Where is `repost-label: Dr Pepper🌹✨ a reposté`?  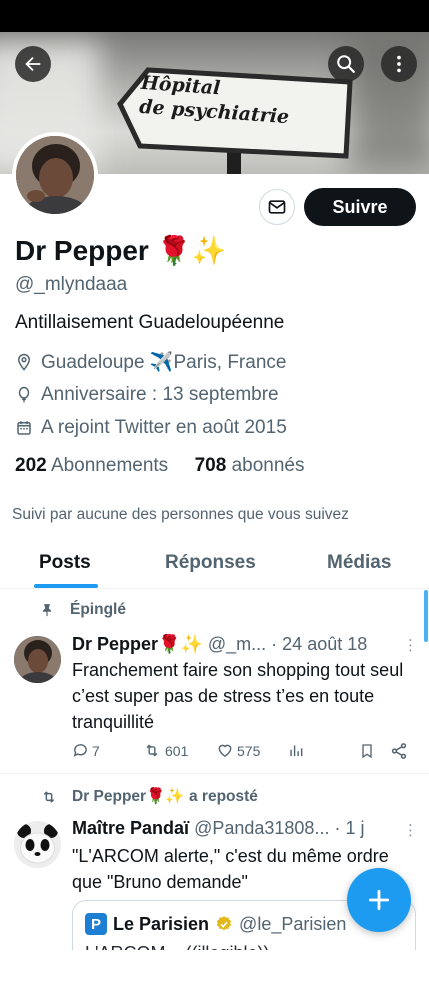 repost-label: Dr Pepper🌹✨ a reposté is located at coordinates (149, 796).